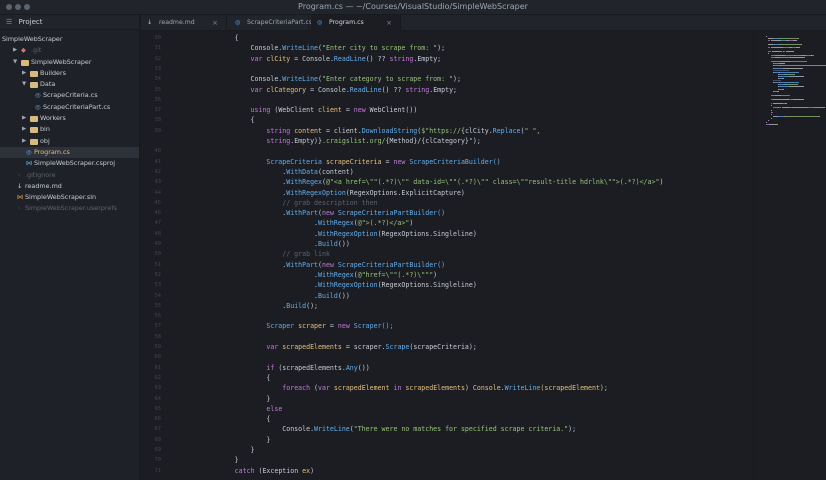  Describe the element at coordinates (69, 129) in the screenshot. I see `tree-item: ▶ bin` at that location.